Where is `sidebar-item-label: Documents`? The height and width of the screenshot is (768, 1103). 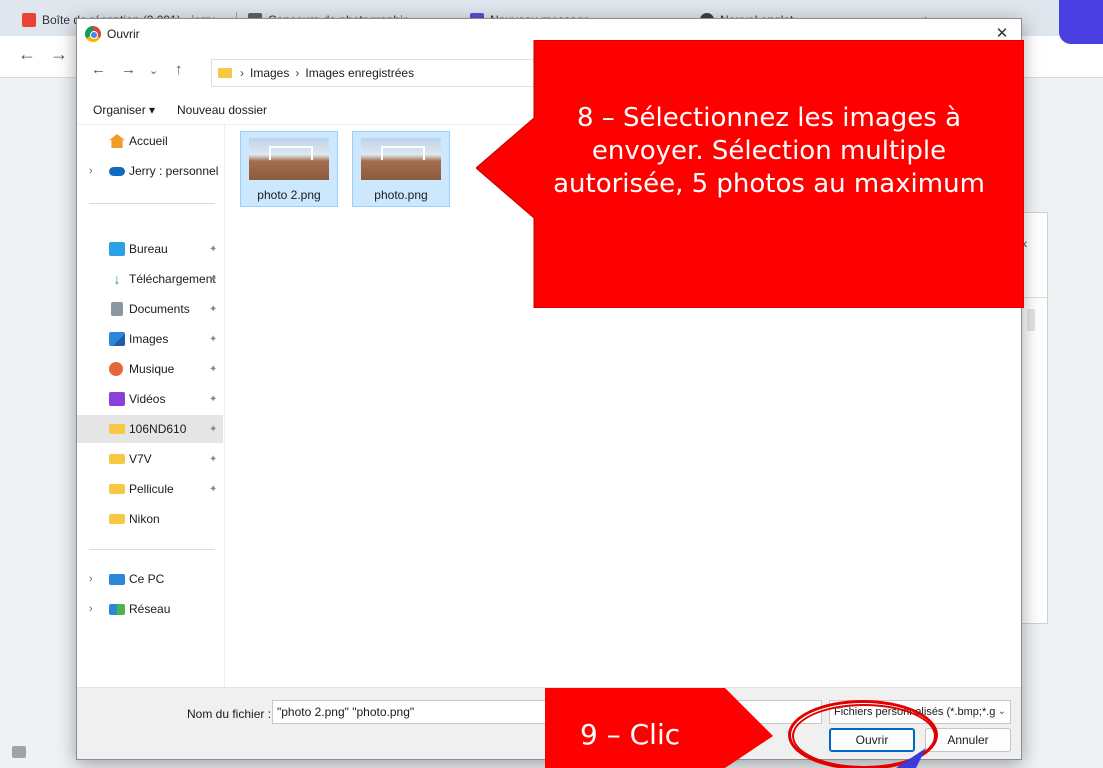
sidebar-item-label: Documents is located at coordinates (159, 309).